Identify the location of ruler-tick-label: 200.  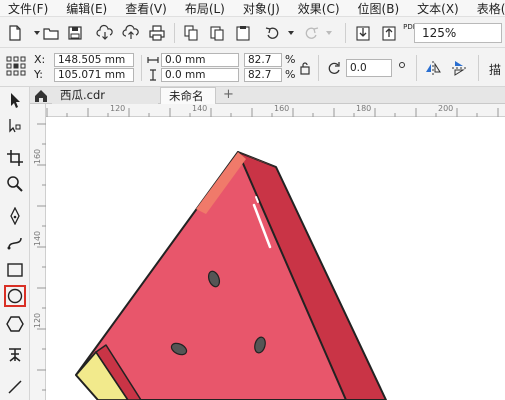
(446, 108).